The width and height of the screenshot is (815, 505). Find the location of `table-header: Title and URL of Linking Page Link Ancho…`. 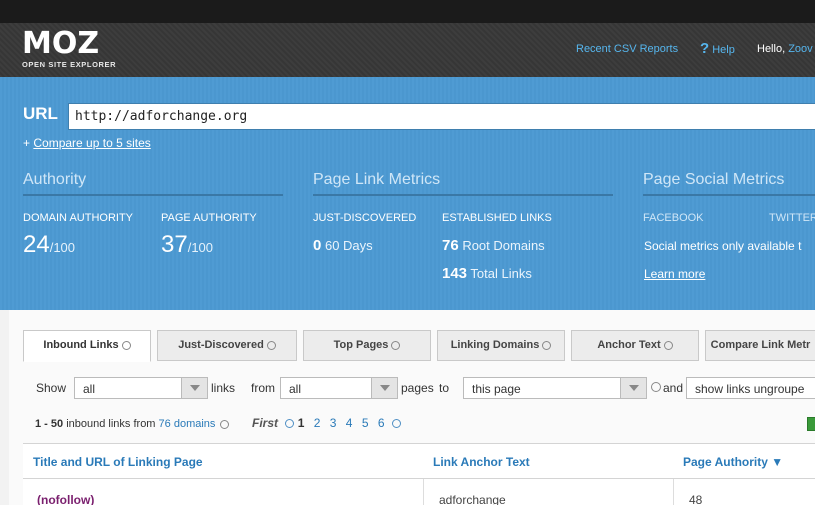

table-header: Title and URL of Linking Page Link Ancho… is located at coordinates (419, 461).